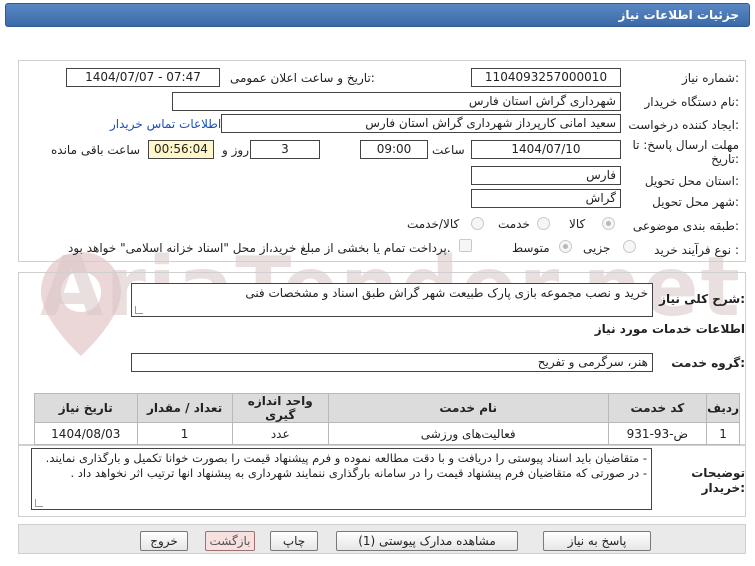 The width and height of the screenshot is (755, 566). What do you see at coordinates (683, 125) in the screenshot?
I see `creator-label: ایجاد کننده درخواست:` at bounding box center [683, 125].